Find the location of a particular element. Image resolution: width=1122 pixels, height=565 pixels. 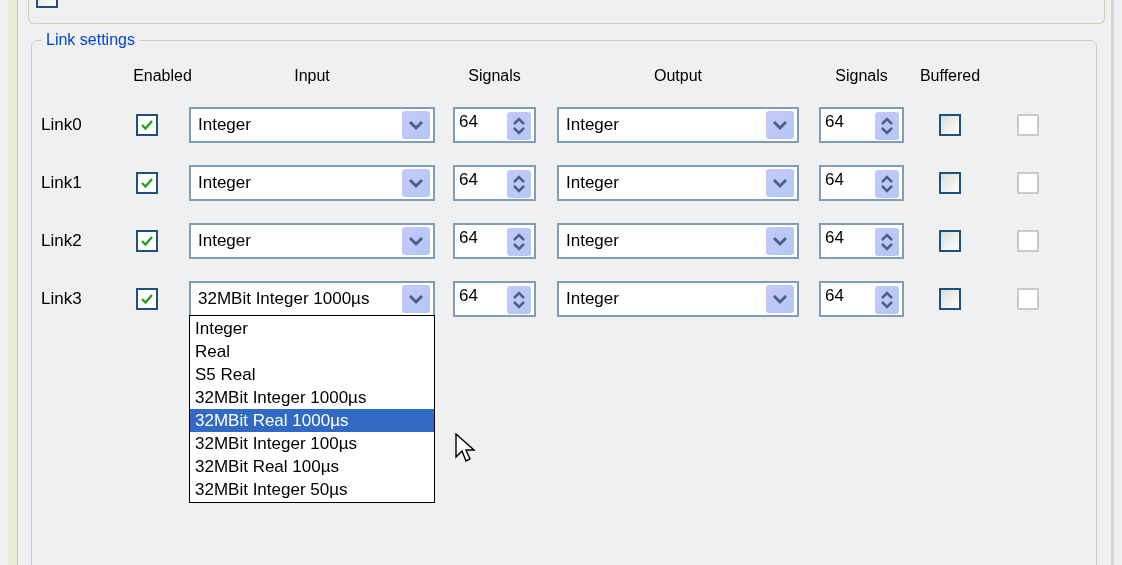

dropdown-option: 32MBit Real 1000µs is located at coordinates (312, 420).